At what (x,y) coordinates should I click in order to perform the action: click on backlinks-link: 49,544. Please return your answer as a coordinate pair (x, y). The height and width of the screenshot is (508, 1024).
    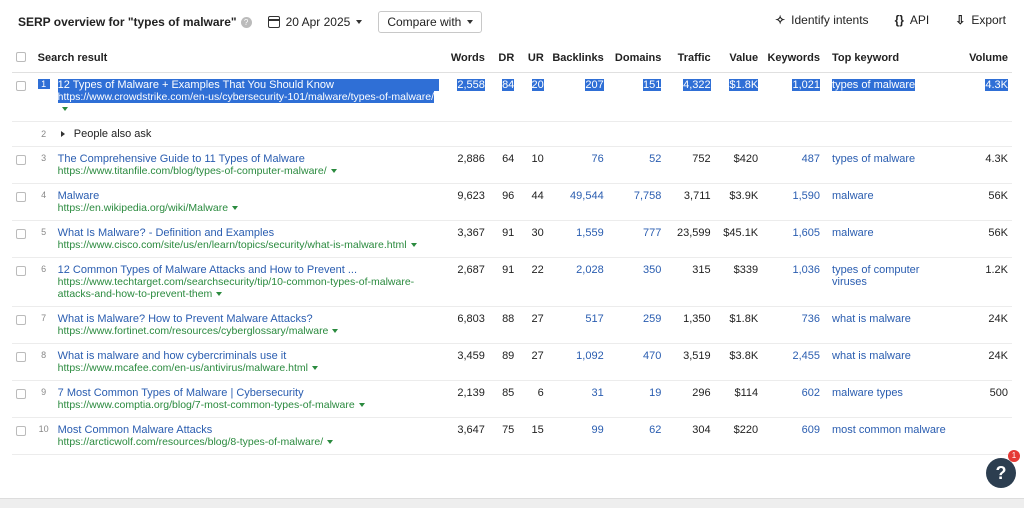
    Looking at the image, I should click on (587, 196).